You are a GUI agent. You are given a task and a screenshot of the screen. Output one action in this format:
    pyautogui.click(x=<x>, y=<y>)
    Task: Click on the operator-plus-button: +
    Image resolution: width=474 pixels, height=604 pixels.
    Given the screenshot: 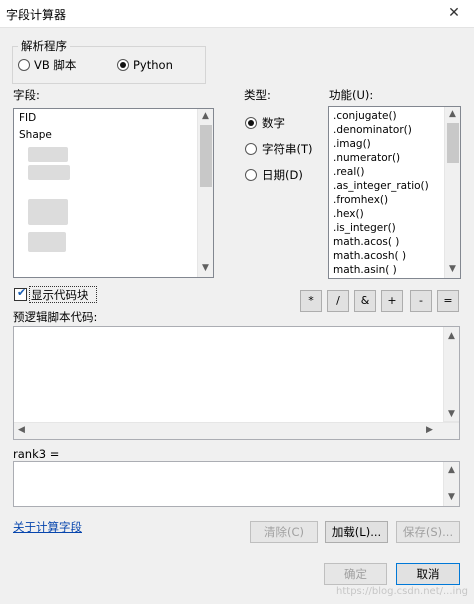 What is the action you would take?
    pyautogui.click(x=392, y=301)
    